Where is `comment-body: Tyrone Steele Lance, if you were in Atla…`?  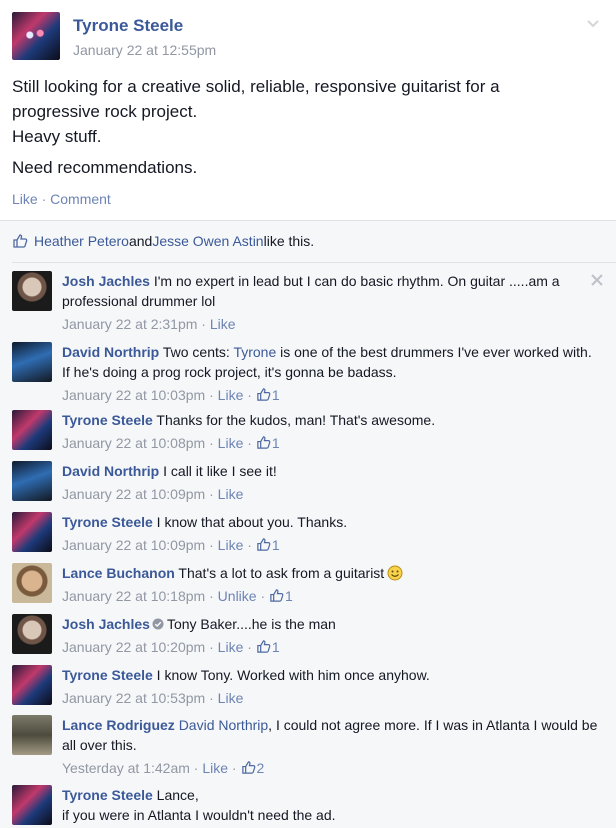
comment-body: Tyrone Steele Lance, if you were in Atla… is located at coordinates (331, 805).